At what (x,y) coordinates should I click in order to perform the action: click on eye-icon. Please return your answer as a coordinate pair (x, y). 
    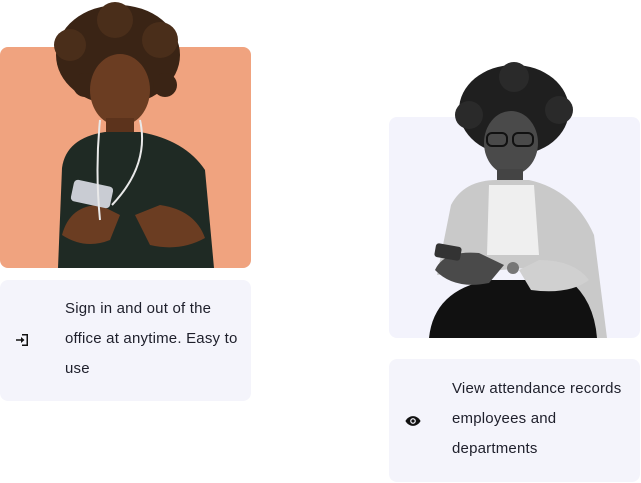
    Looking at the image, I should click on (413, 421).